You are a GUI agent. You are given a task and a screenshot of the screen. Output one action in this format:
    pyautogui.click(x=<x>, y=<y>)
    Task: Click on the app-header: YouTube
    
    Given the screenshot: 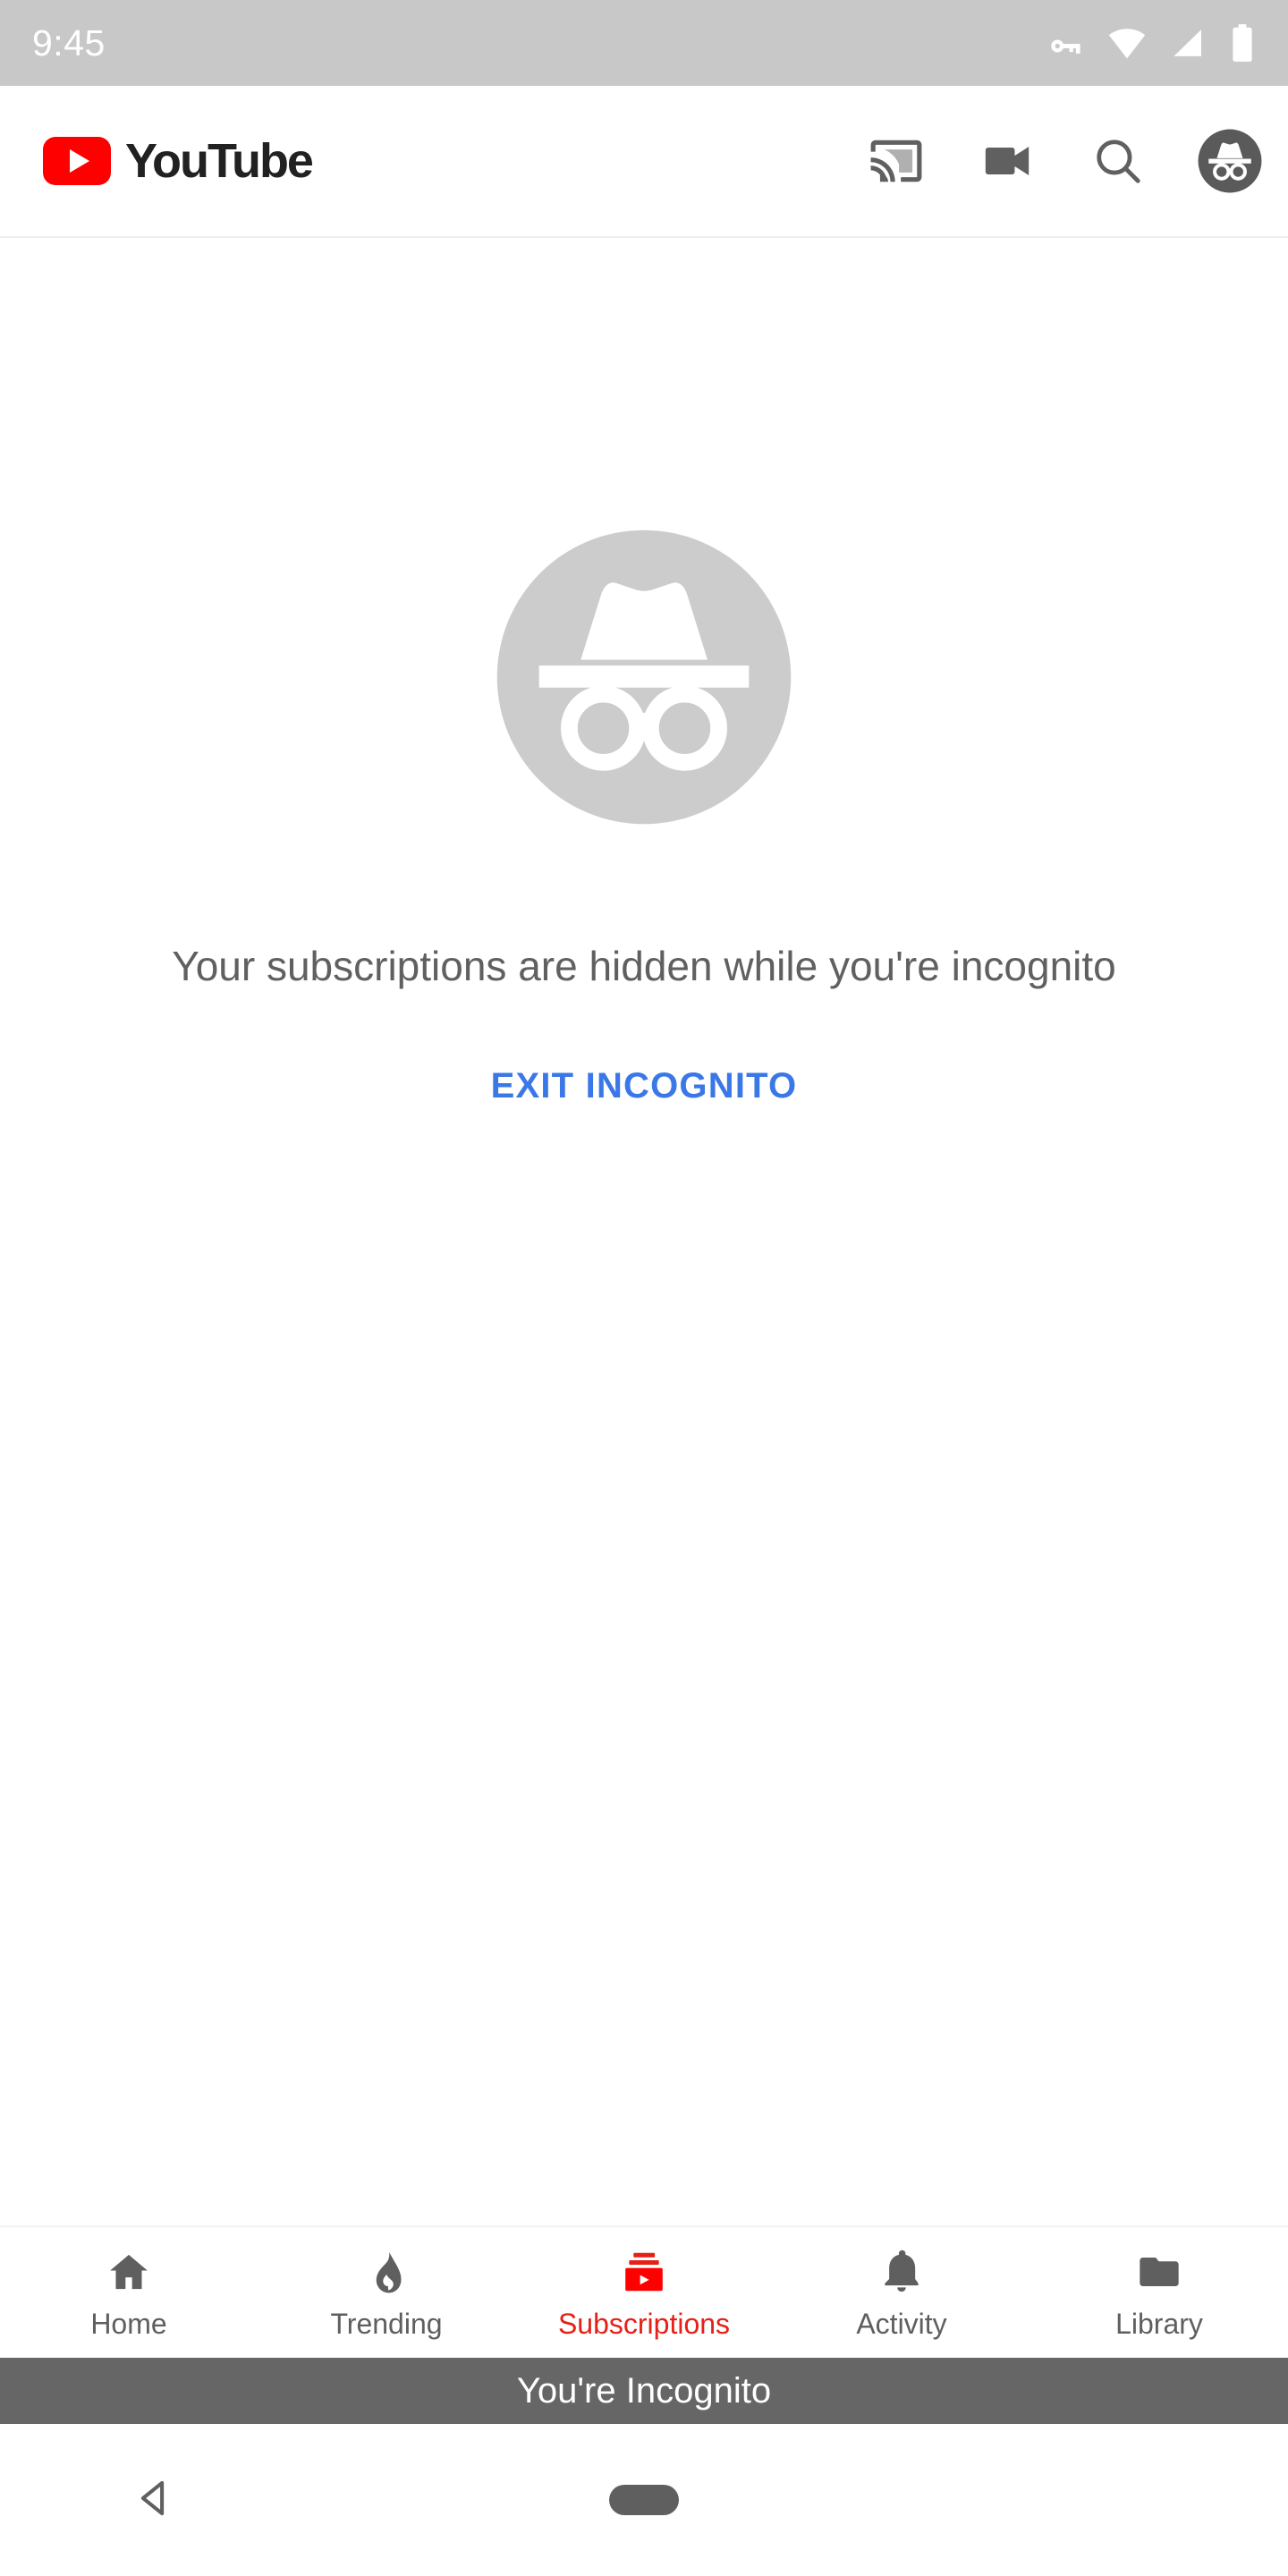 What is the action you would take?
    pyautogui.click(x=644, y=162)
    